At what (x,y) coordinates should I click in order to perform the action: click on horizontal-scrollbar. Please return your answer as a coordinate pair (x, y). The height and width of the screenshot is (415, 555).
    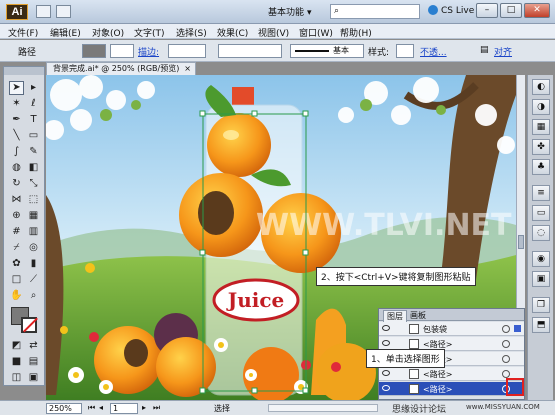
    Looking at the image, I should click on (323, 408).